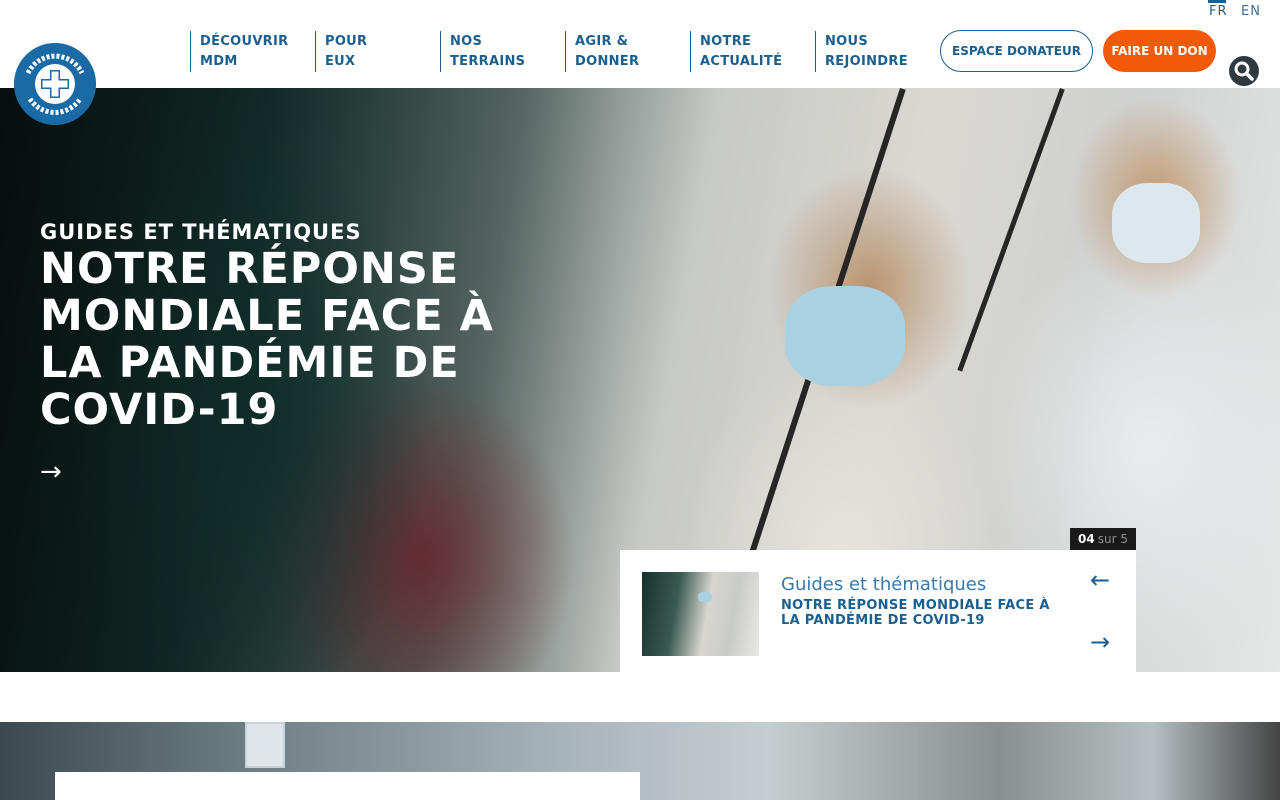  I want to click on next-section-card, so click(347, 786).